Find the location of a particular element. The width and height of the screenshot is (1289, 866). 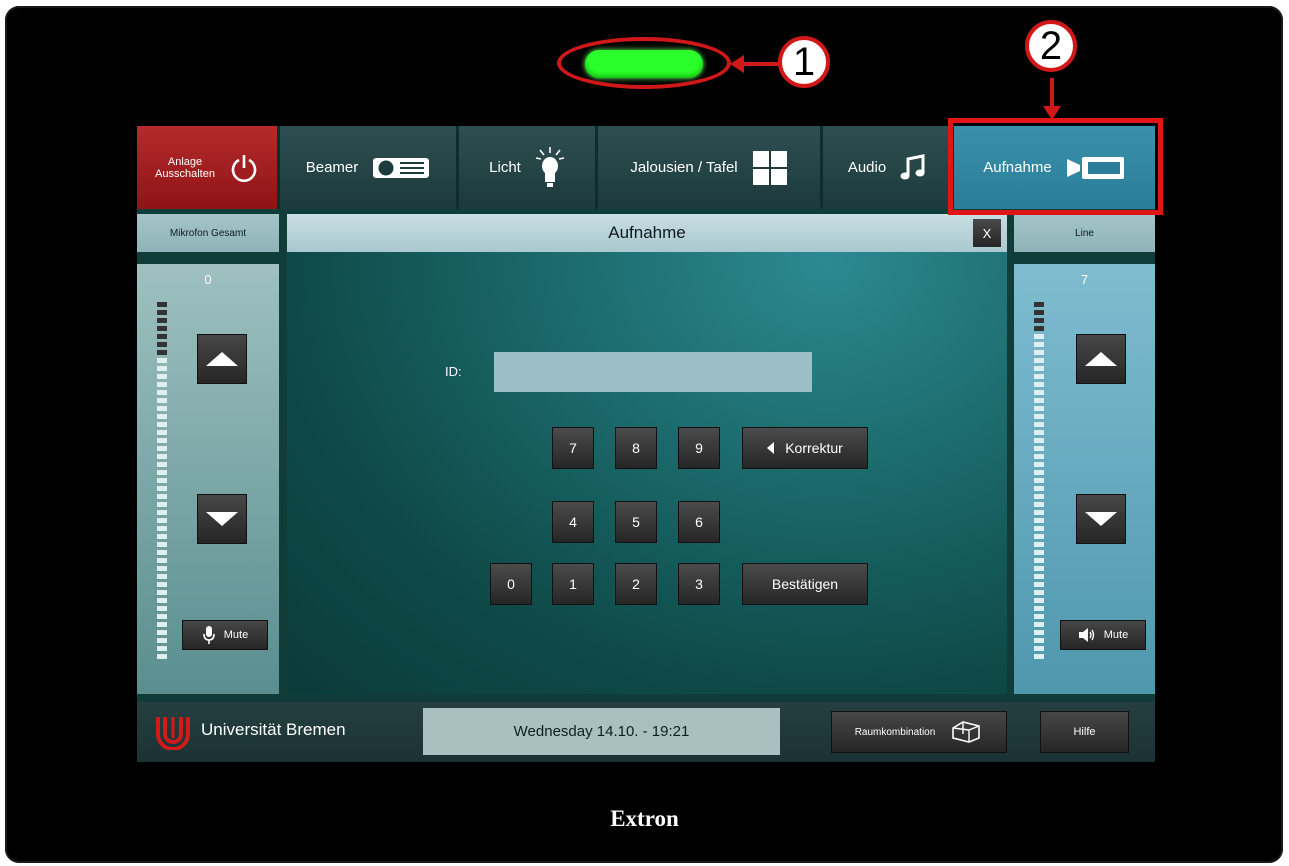

close-button: X is located at coordinates (987, 233).